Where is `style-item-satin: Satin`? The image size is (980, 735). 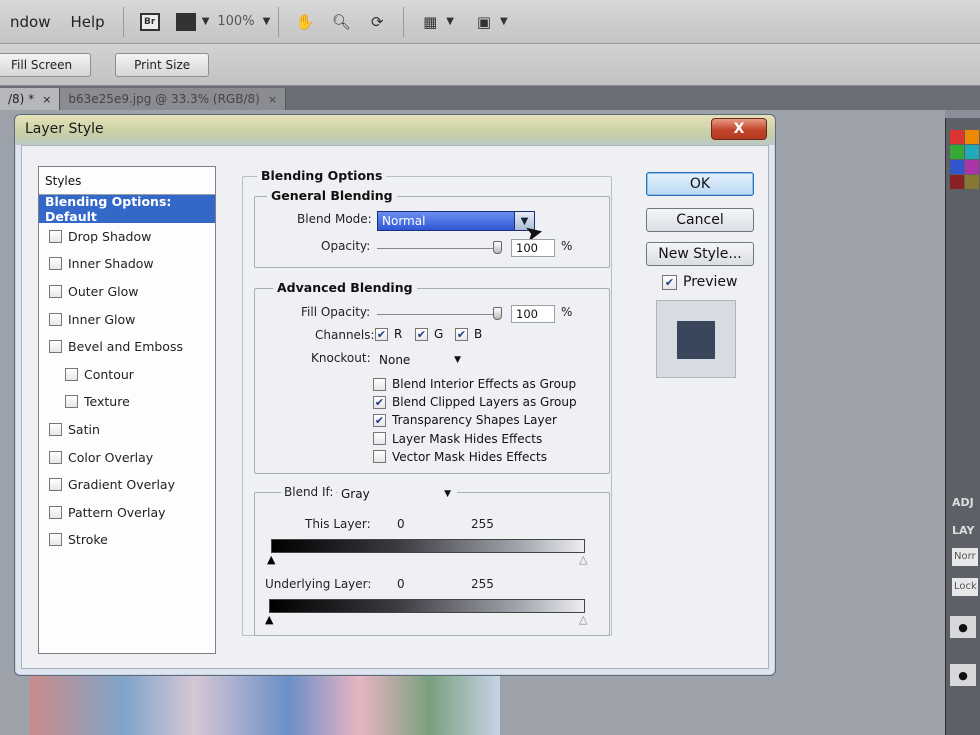
style-item-satin: Satin is located at coordinates (127, 430).